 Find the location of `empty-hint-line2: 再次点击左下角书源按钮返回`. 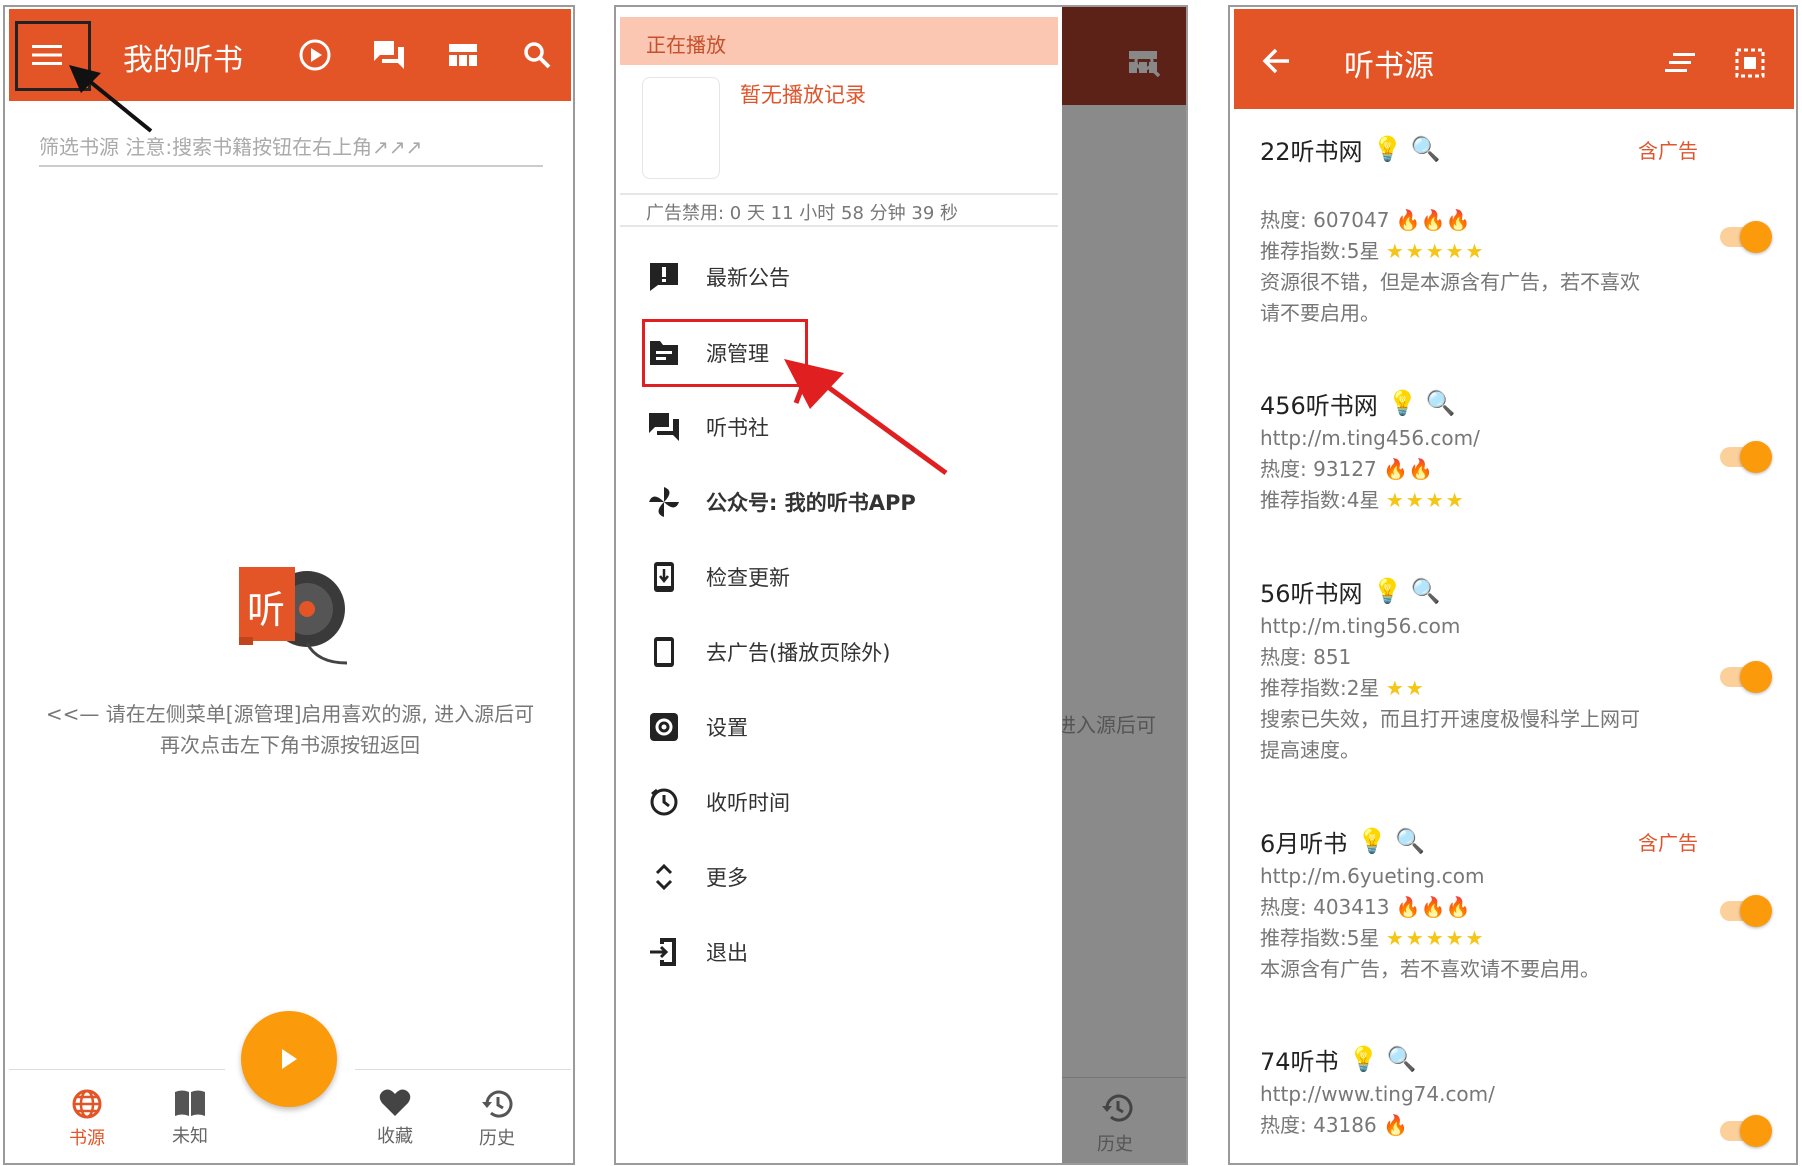

empty-hint-line2: 再次点击左下角书源按钮返回 is located at coordinates (290, 745).